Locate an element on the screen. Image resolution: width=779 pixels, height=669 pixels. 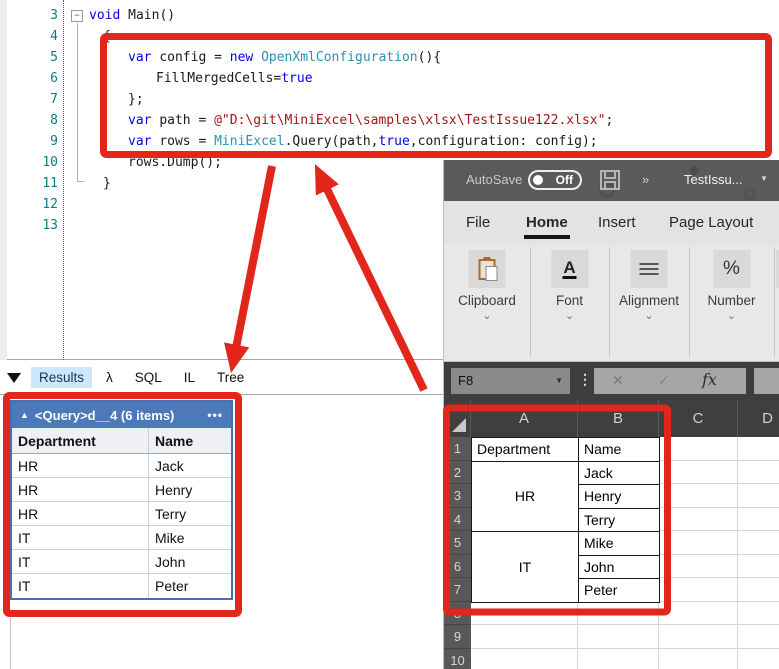
row-header-4: 4 is located at coordinates (457, 519).